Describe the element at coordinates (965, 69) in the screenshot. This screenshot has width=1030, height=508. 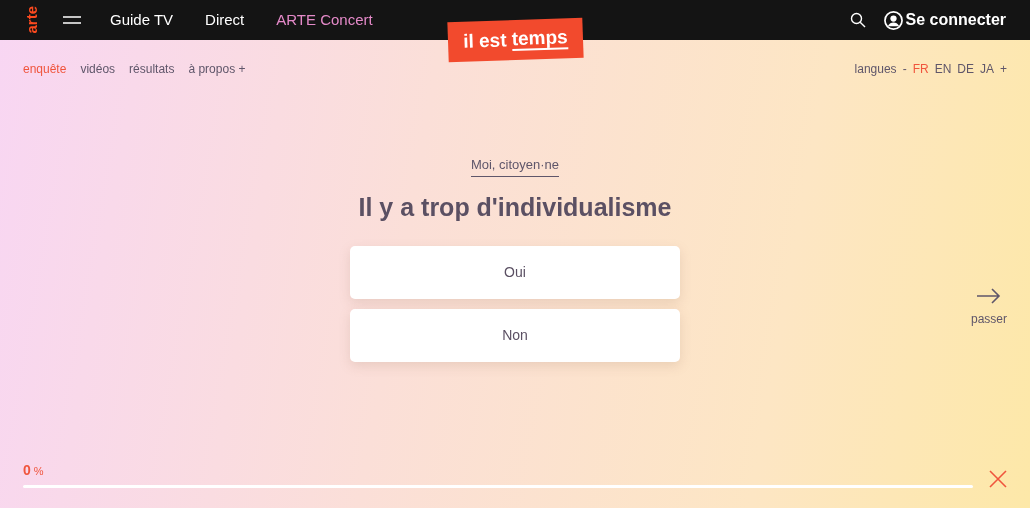
I see `language-link: DE` at that location.